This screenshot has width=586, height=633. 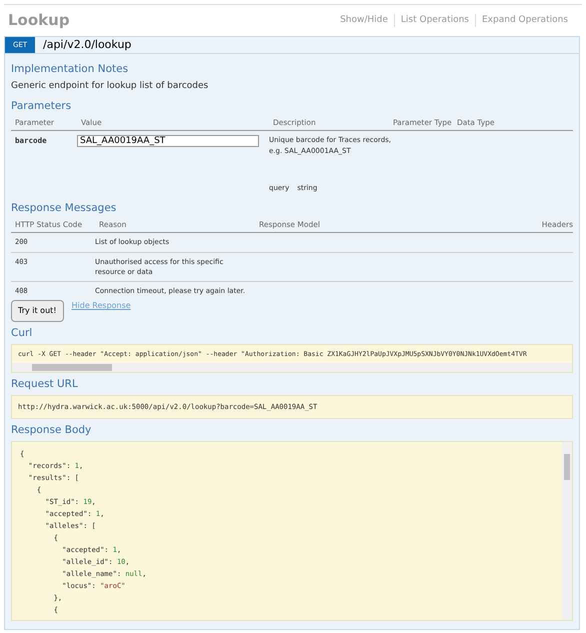 What do you see at coordinates (567, 531) in the screenshot?
I see `vertical-scrollbar` at bounding box center [567, 531].